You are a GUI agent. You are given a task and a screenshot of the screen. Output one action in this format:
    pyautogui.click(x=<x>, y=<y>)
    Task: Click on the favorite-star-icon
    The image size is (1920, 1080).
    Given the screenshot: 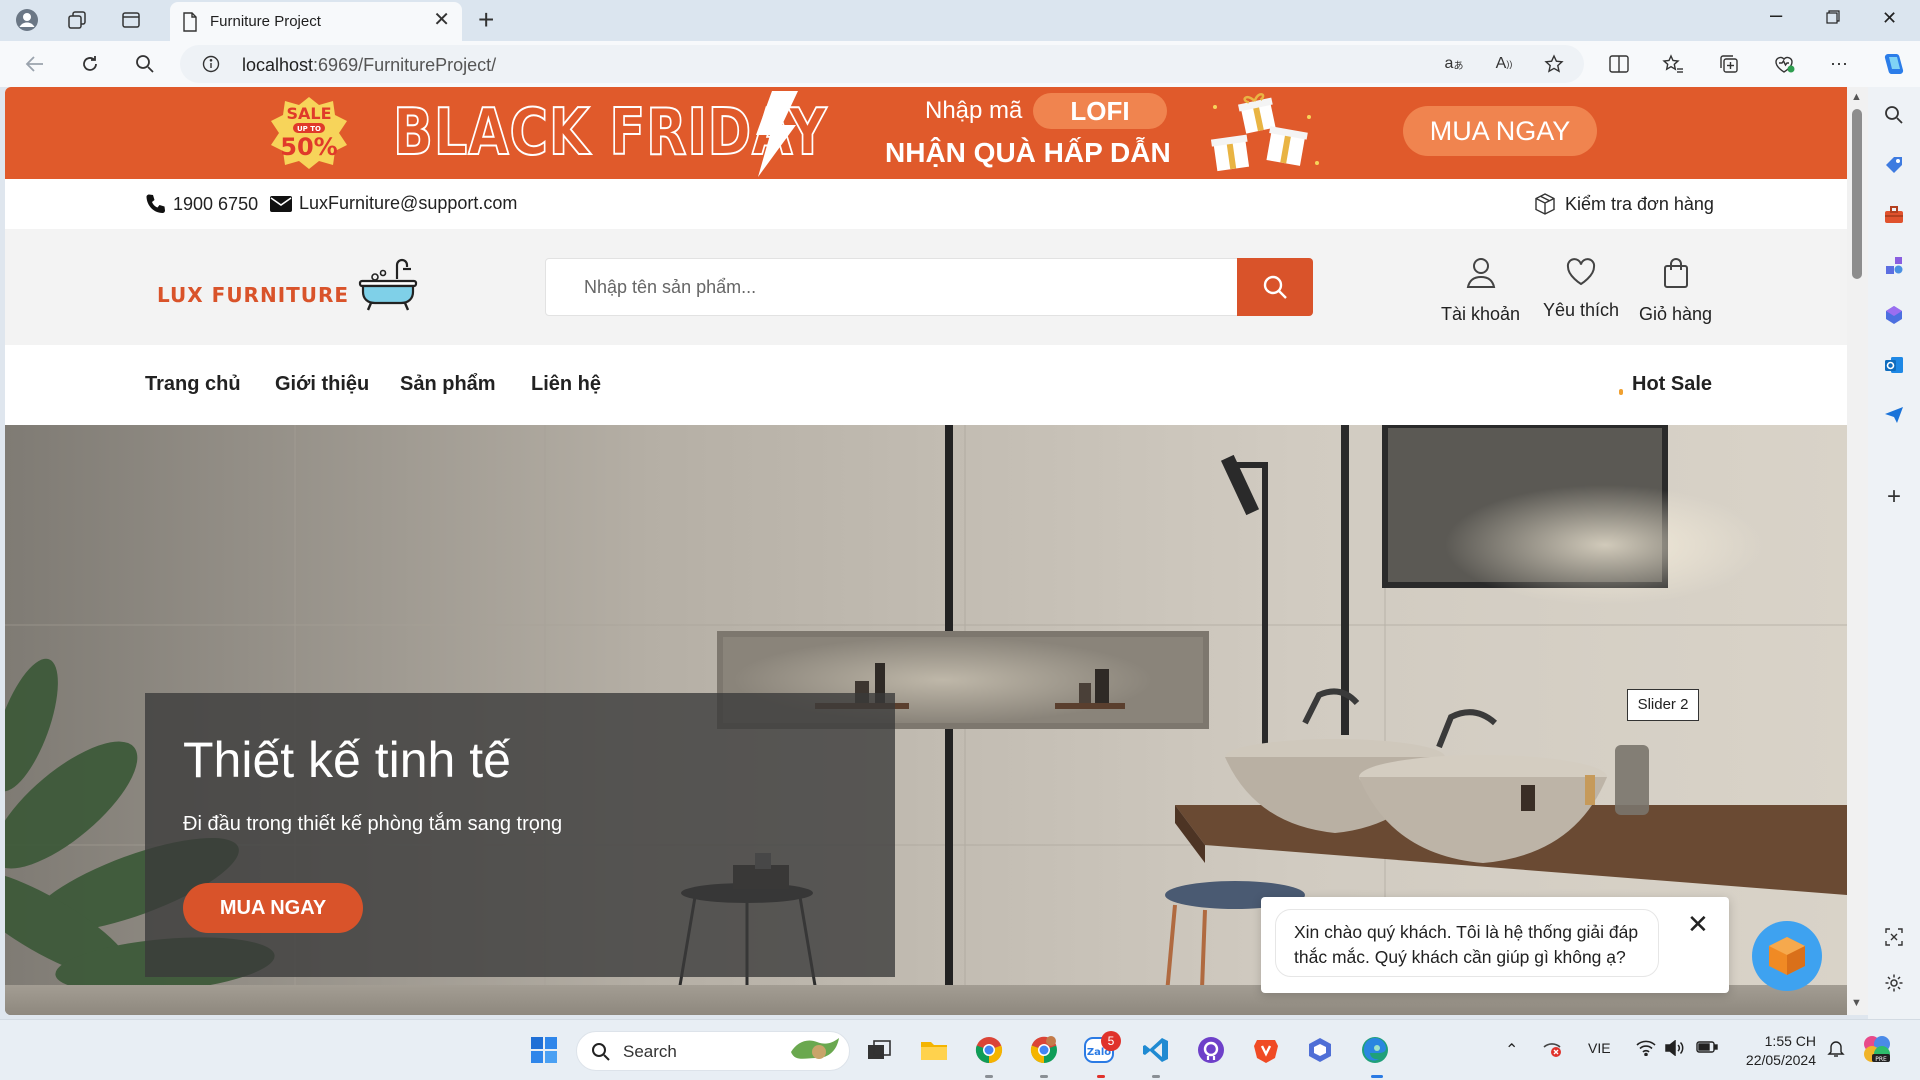 What is the action you would take?
    pyautogui.click(x=1554, y=64)
    